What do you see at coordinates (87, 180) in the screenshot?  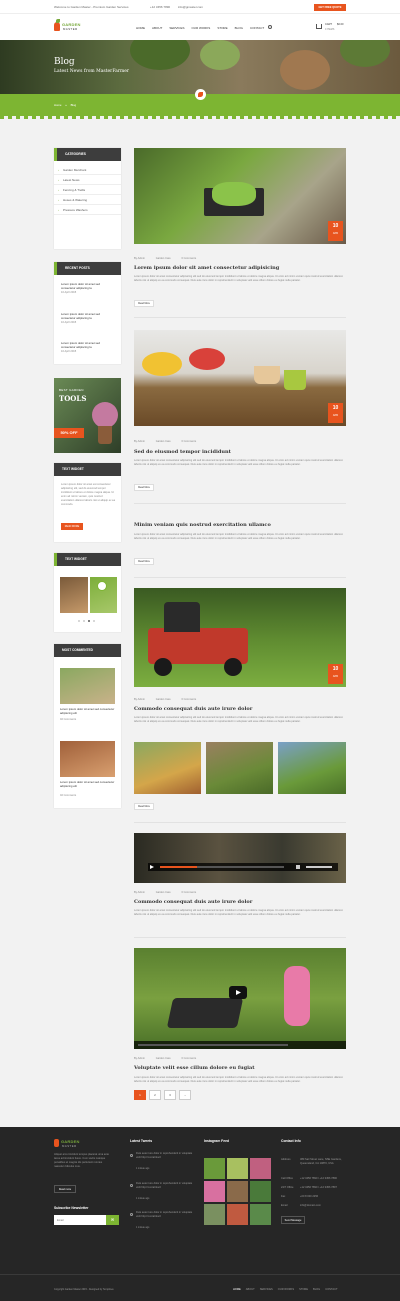 I see `category-item: Latest News` at bounding box center [87, 180].